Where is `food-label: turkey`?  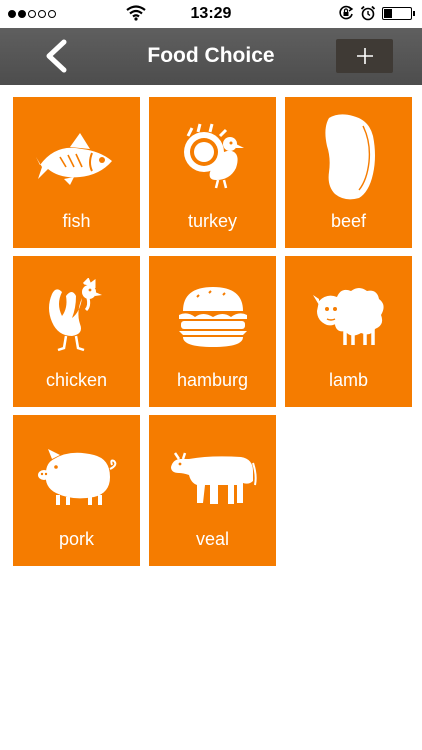
food-label: turkey is located at coordinates (212, 221).